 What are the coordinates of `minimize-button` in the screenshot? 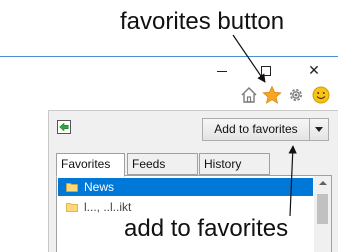 It's located at (222, 71).